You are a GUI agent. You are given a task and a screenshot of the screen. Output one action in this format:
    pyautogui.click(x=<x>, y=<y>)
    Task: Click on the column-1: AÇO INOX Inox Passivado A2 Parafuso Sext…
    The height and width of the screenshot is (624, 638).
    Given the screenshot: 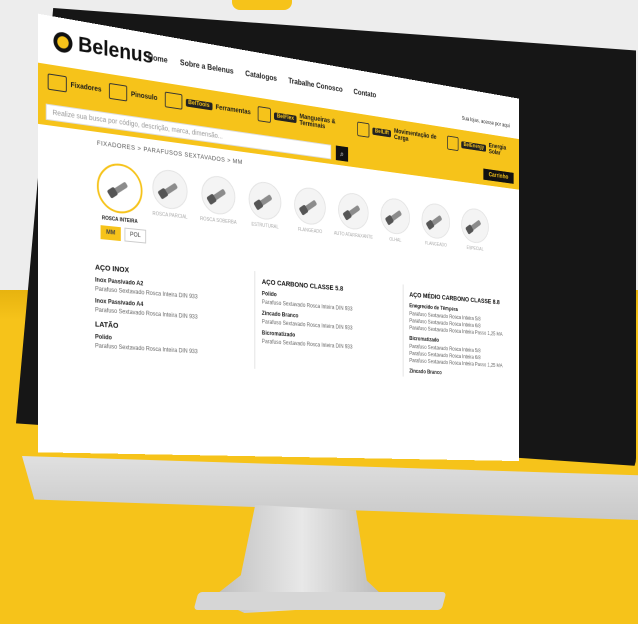 What is the action you would take?
    pyautogui.click(x=164, y=312)
    